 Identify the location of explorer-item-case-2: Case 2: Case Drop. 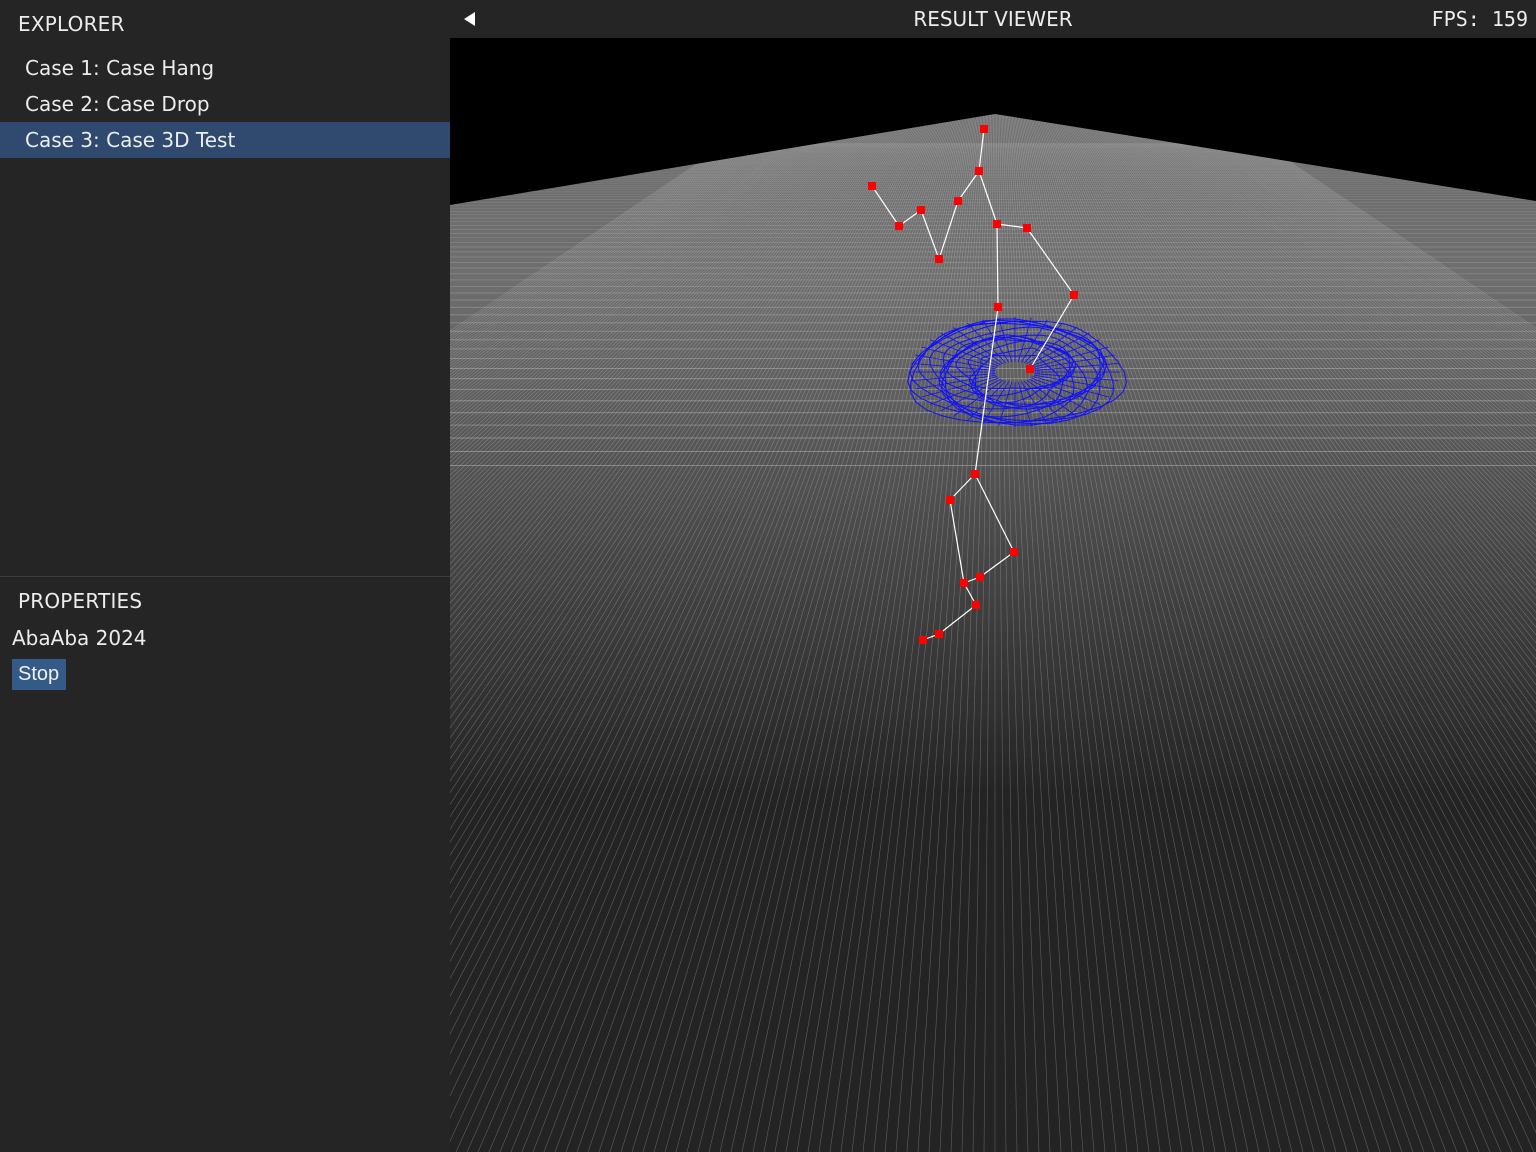
(225, 104).